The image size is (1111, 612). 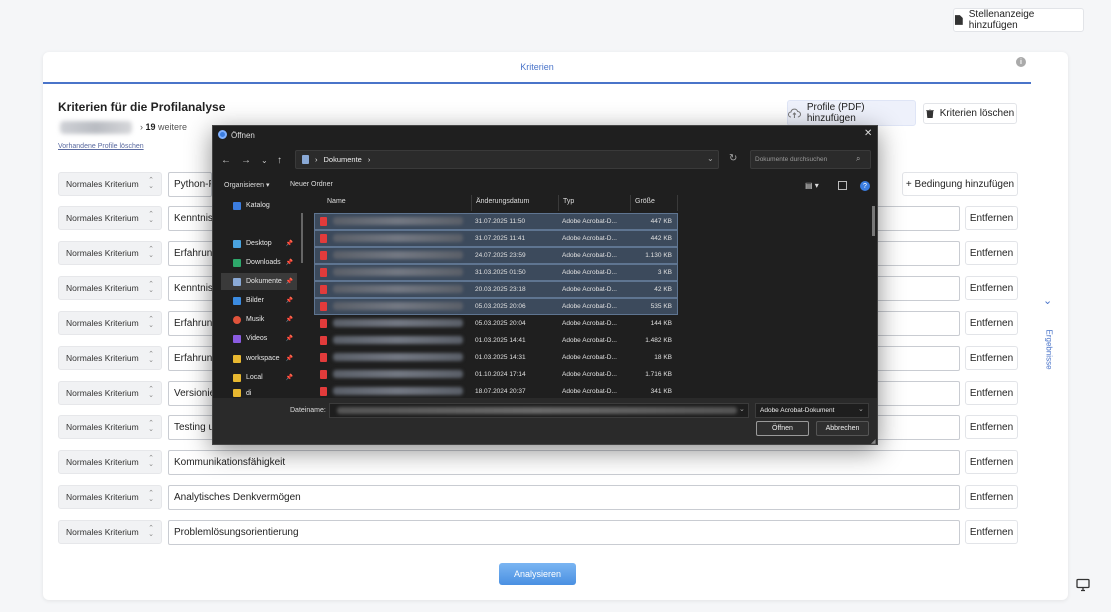 What do you see at coordinates (101, 146) in the screenshot?
I see `delete-profiles-link: Vorhandene Profile löschen` at bounding box center [101, 146].